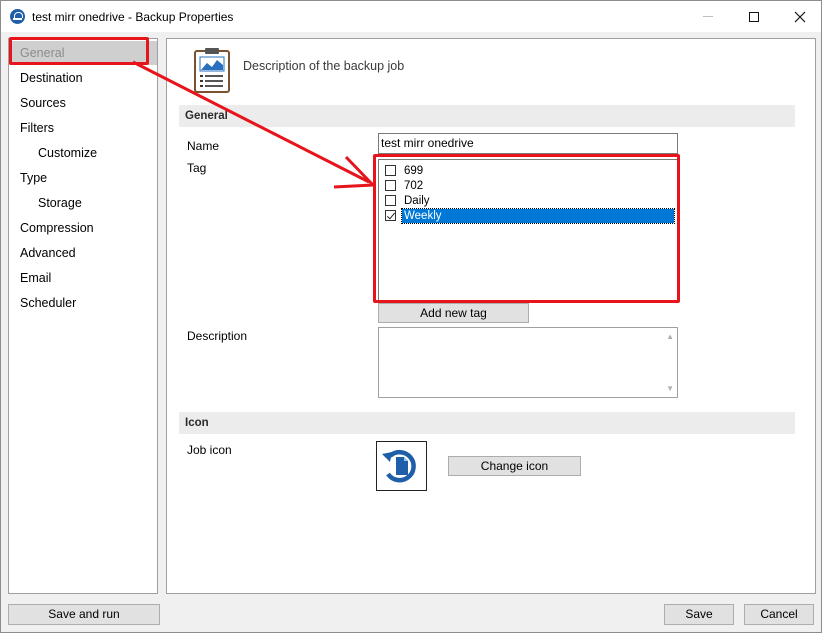 Image resolution: width=822 pixels, height=633 pixels. Describe the element at coordinates (83, 203) in the screenshot. I see `sidebar-item-storage: Storage` at that location.